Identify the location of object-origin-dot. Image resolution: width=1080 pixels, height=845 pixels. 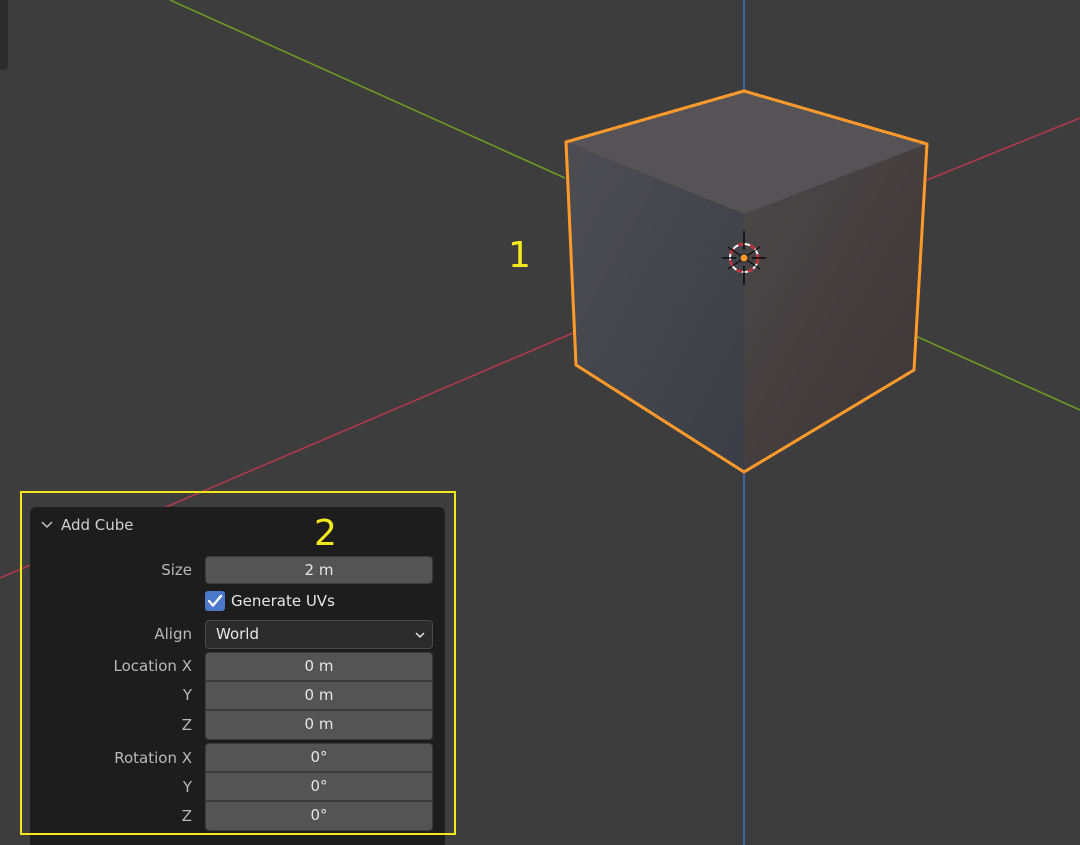
(744, 258).